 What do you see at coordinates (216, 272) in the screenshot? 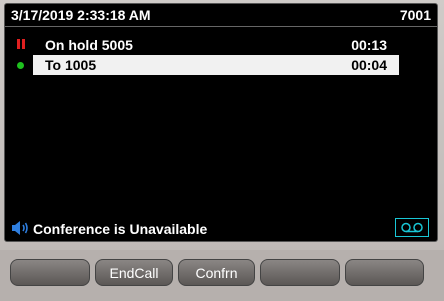
I see `conference-button: Confrn` at bounding box center [216, 272].